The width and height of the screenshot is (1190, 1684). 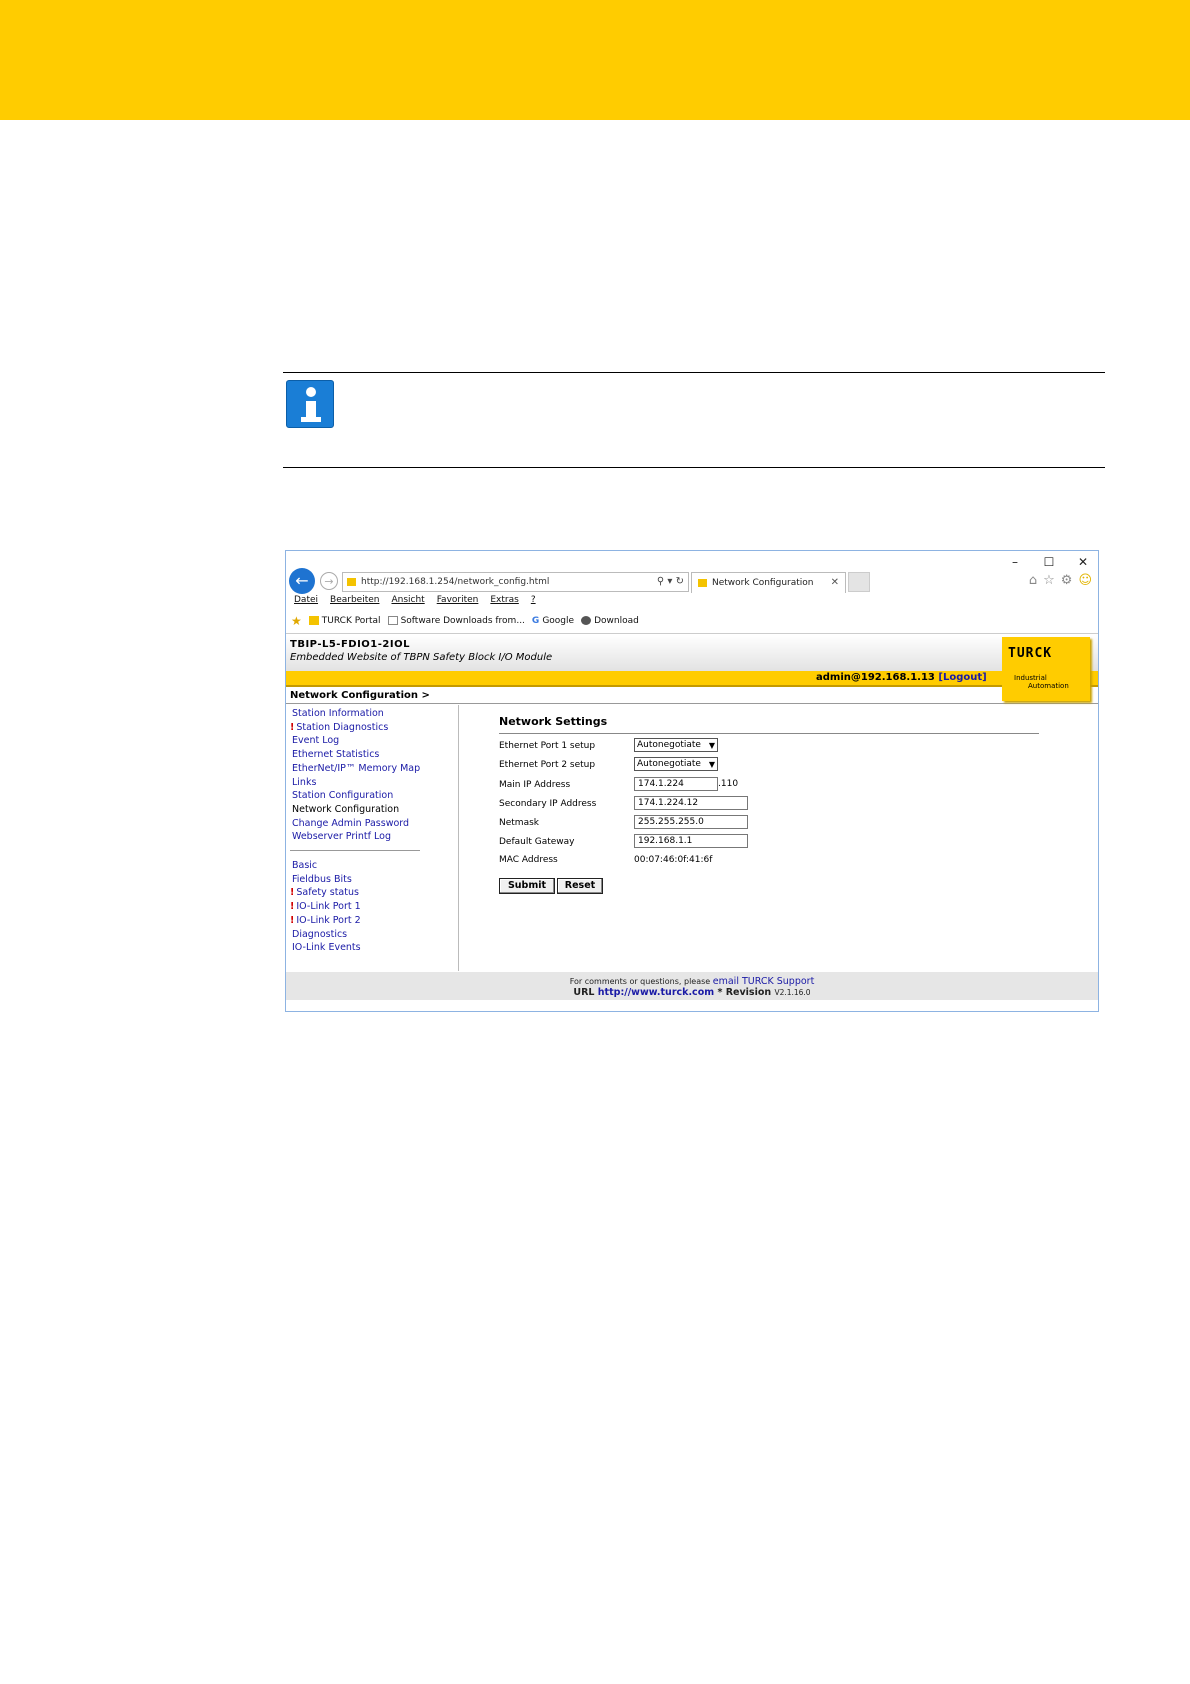 I want to click on row-port2: Ethernet Port 2 setup Autonegotiate ▼, so click(x=608, y=764).